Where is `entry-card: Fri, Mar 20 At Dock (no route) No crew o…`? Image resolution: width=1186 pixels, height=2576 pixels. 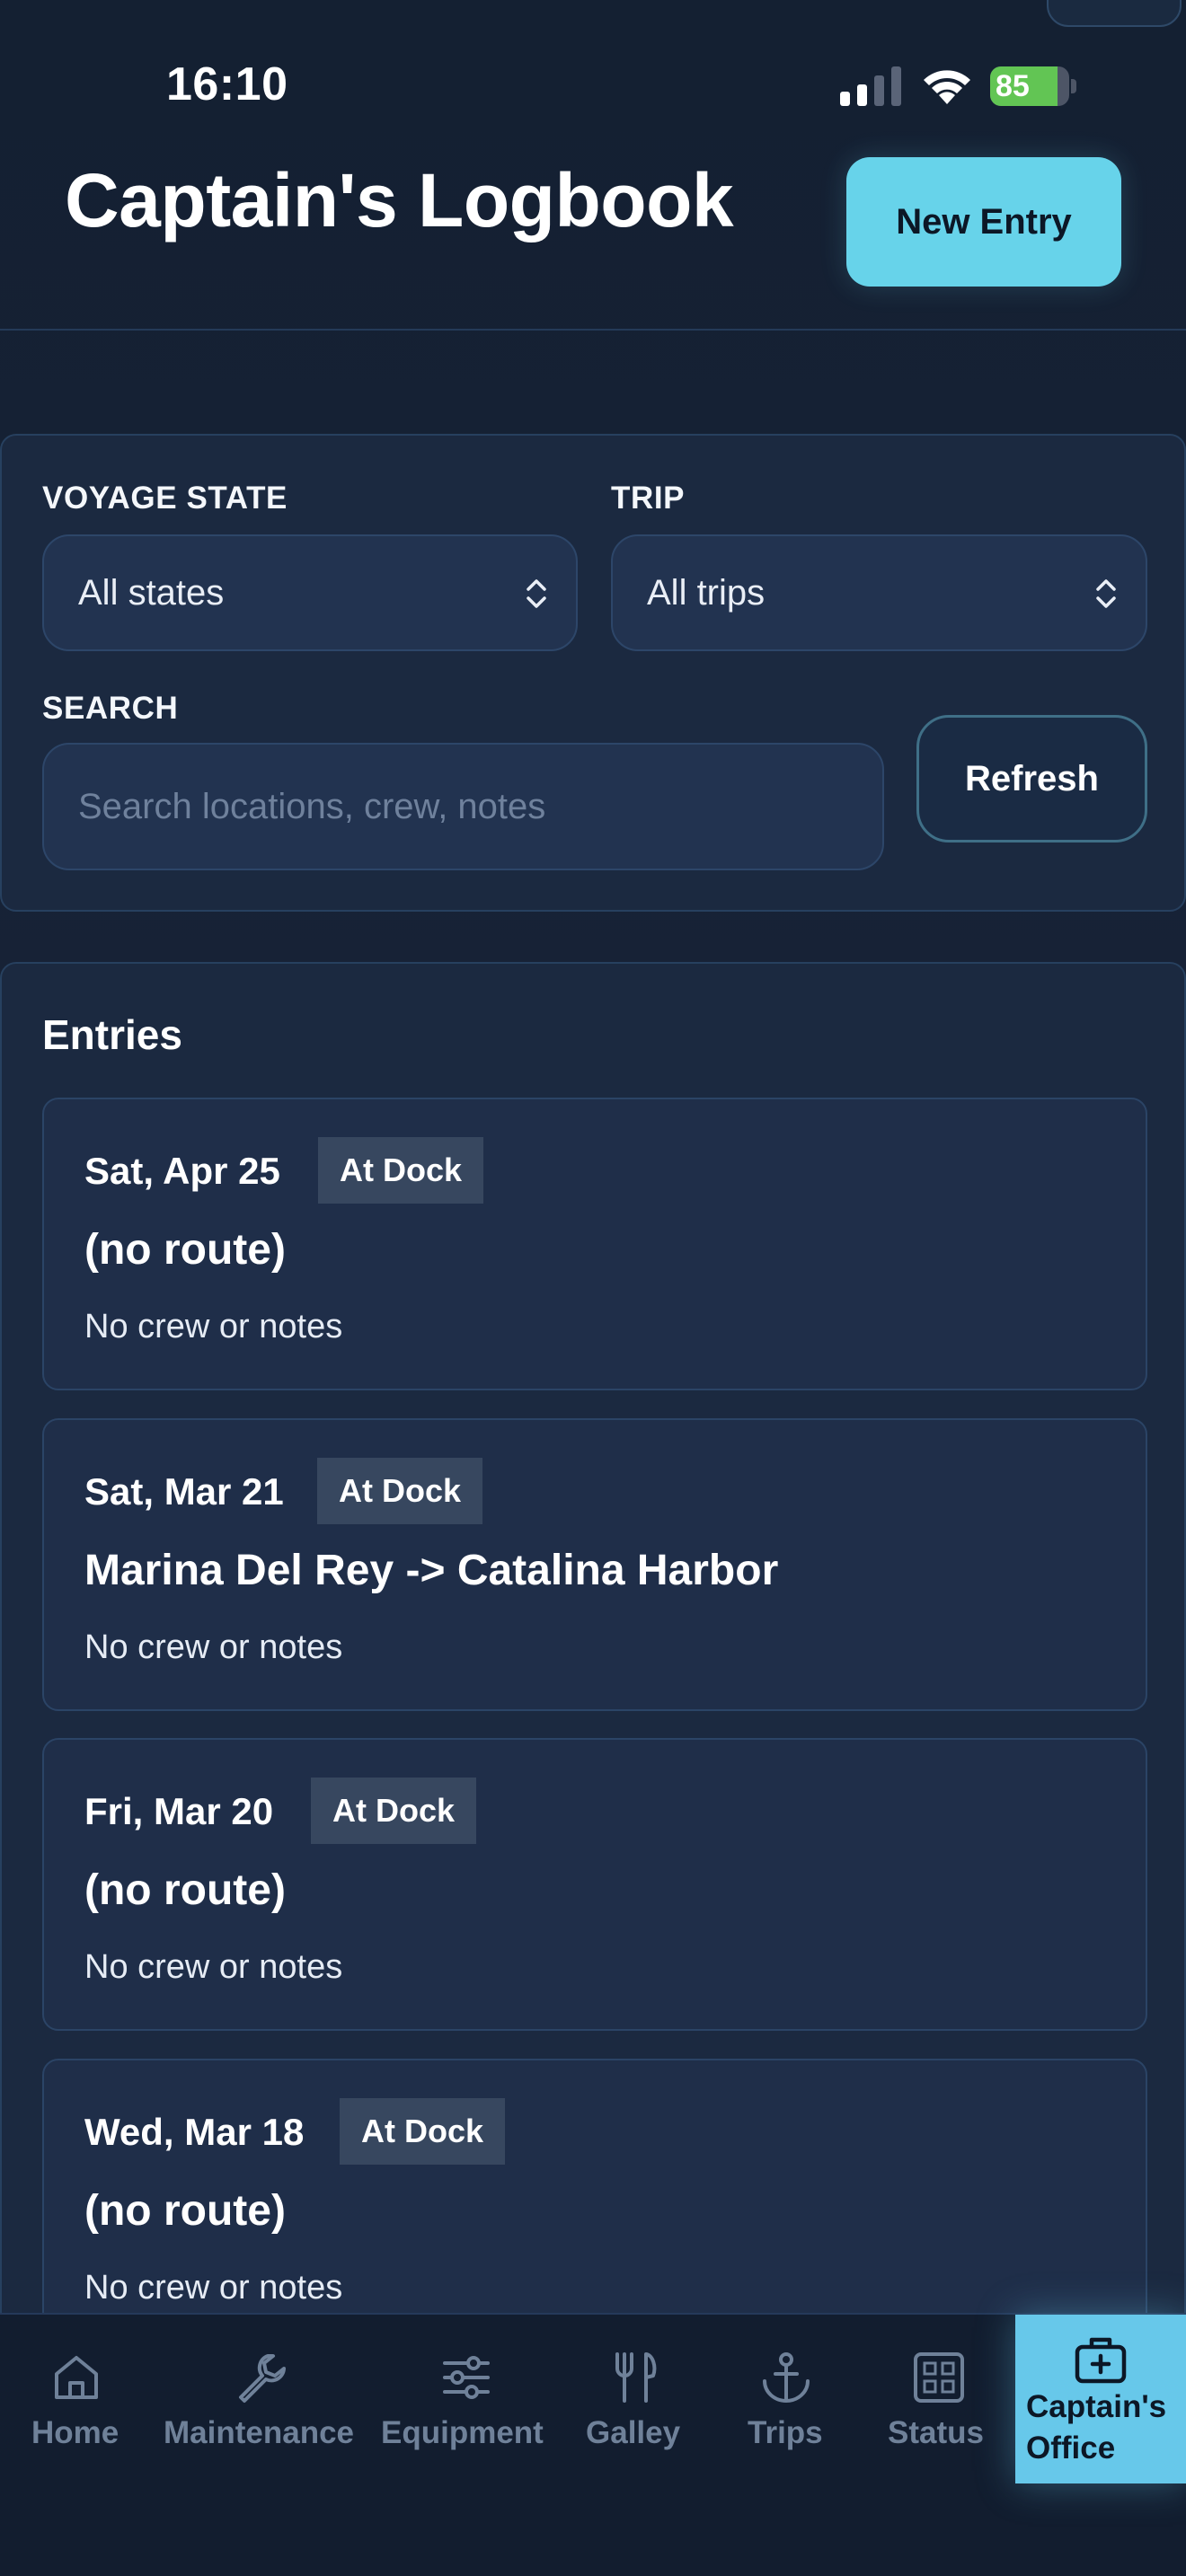
entry-card: Fri, Mar 20 At Dock (no route) No crew o… is located at coordinates (594, 1884).